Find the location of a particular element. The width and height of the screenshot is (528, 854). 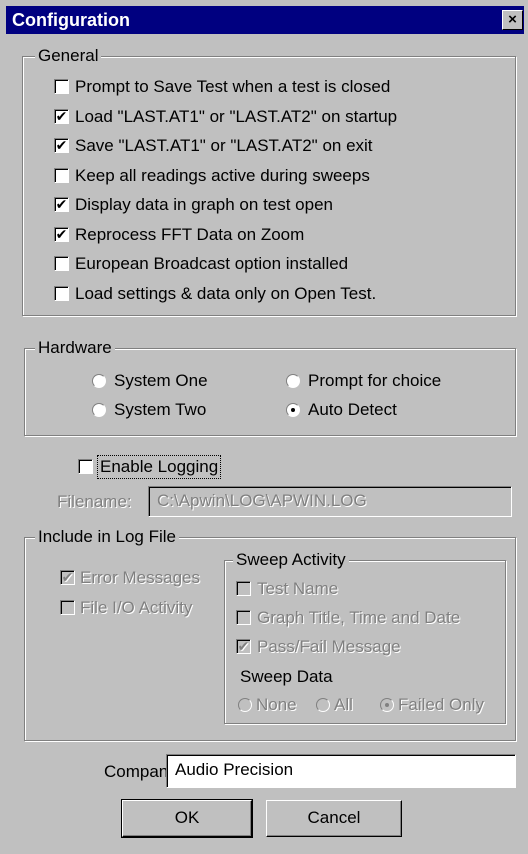

sweep-activity-label: Sweep Activity is located at coordinates (291, 560).